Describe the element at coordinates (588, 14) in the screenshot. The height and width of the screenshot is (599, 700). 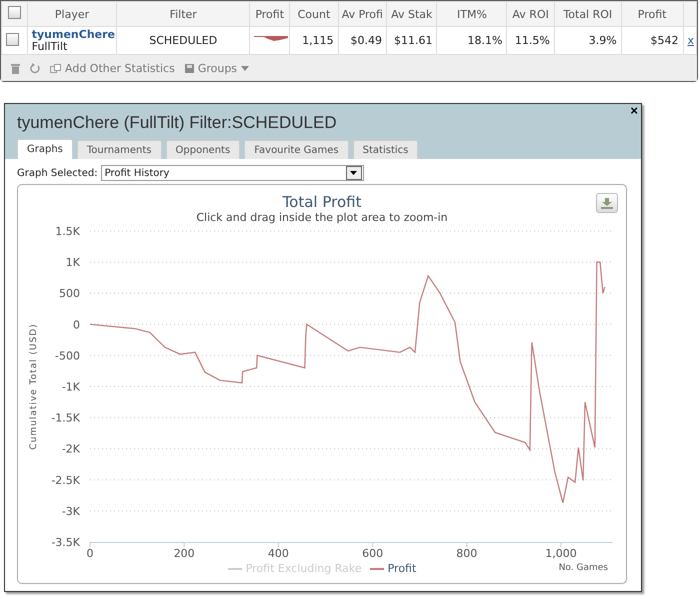
I see `column-header: Total ROI` at that location.